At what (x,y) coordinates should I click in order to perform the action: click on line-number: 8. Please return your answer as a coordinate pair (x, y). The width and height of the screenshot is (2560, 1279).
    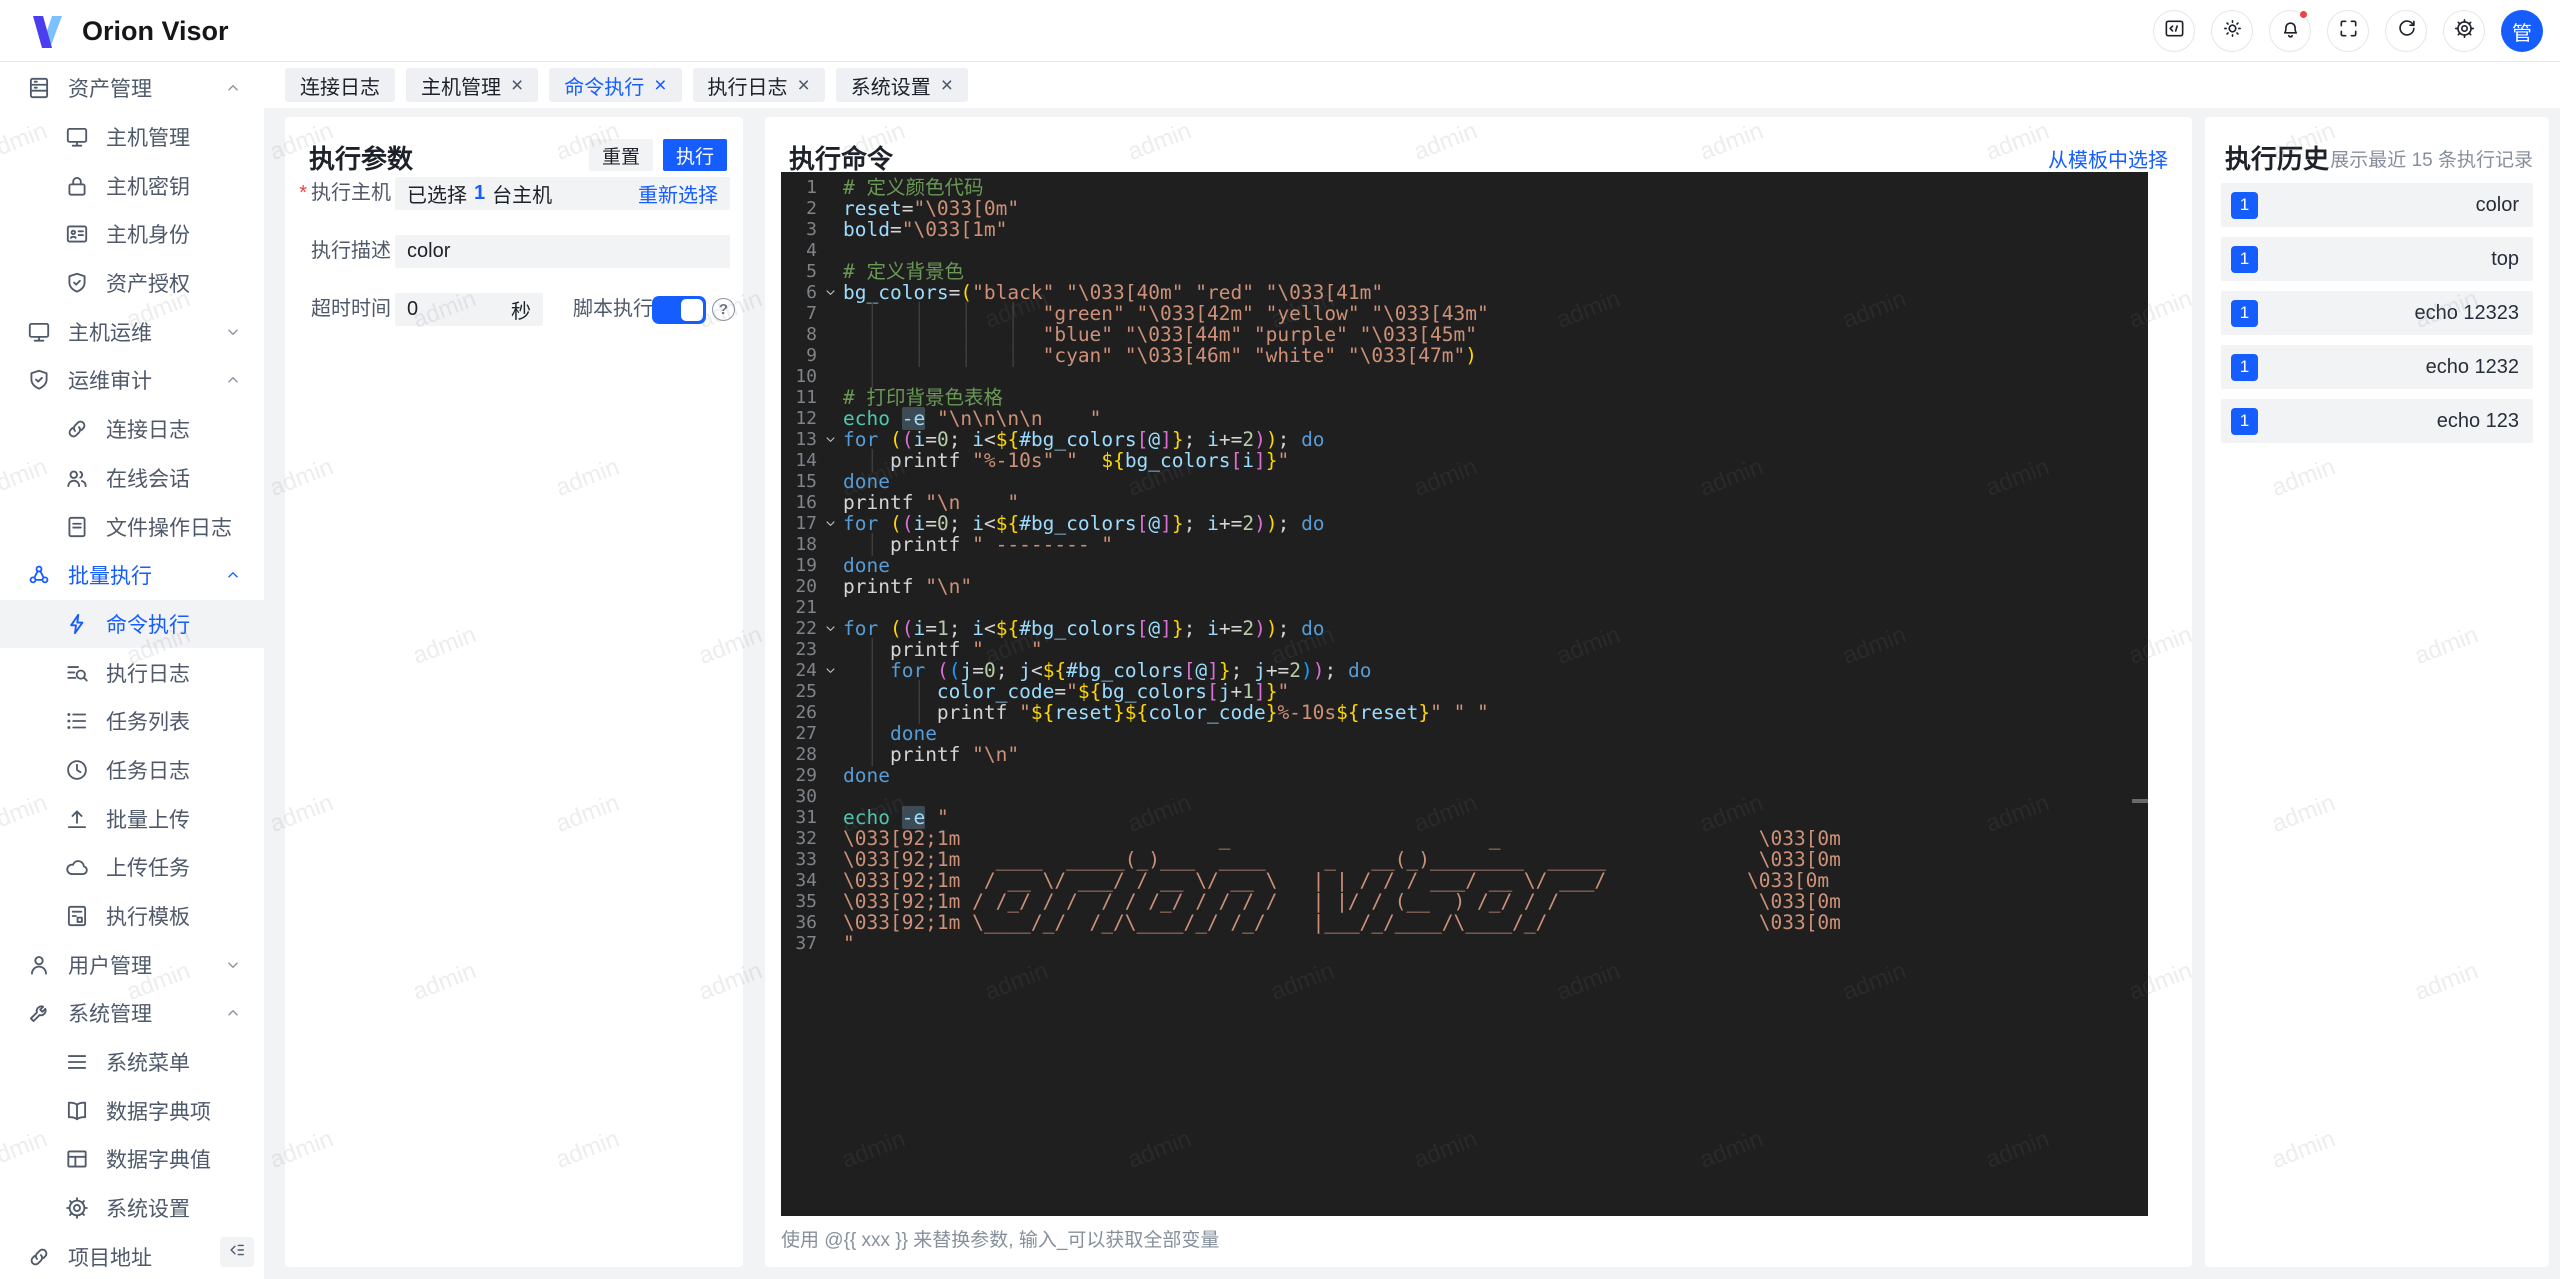
    Looking at the image, I should click on (811, 334).